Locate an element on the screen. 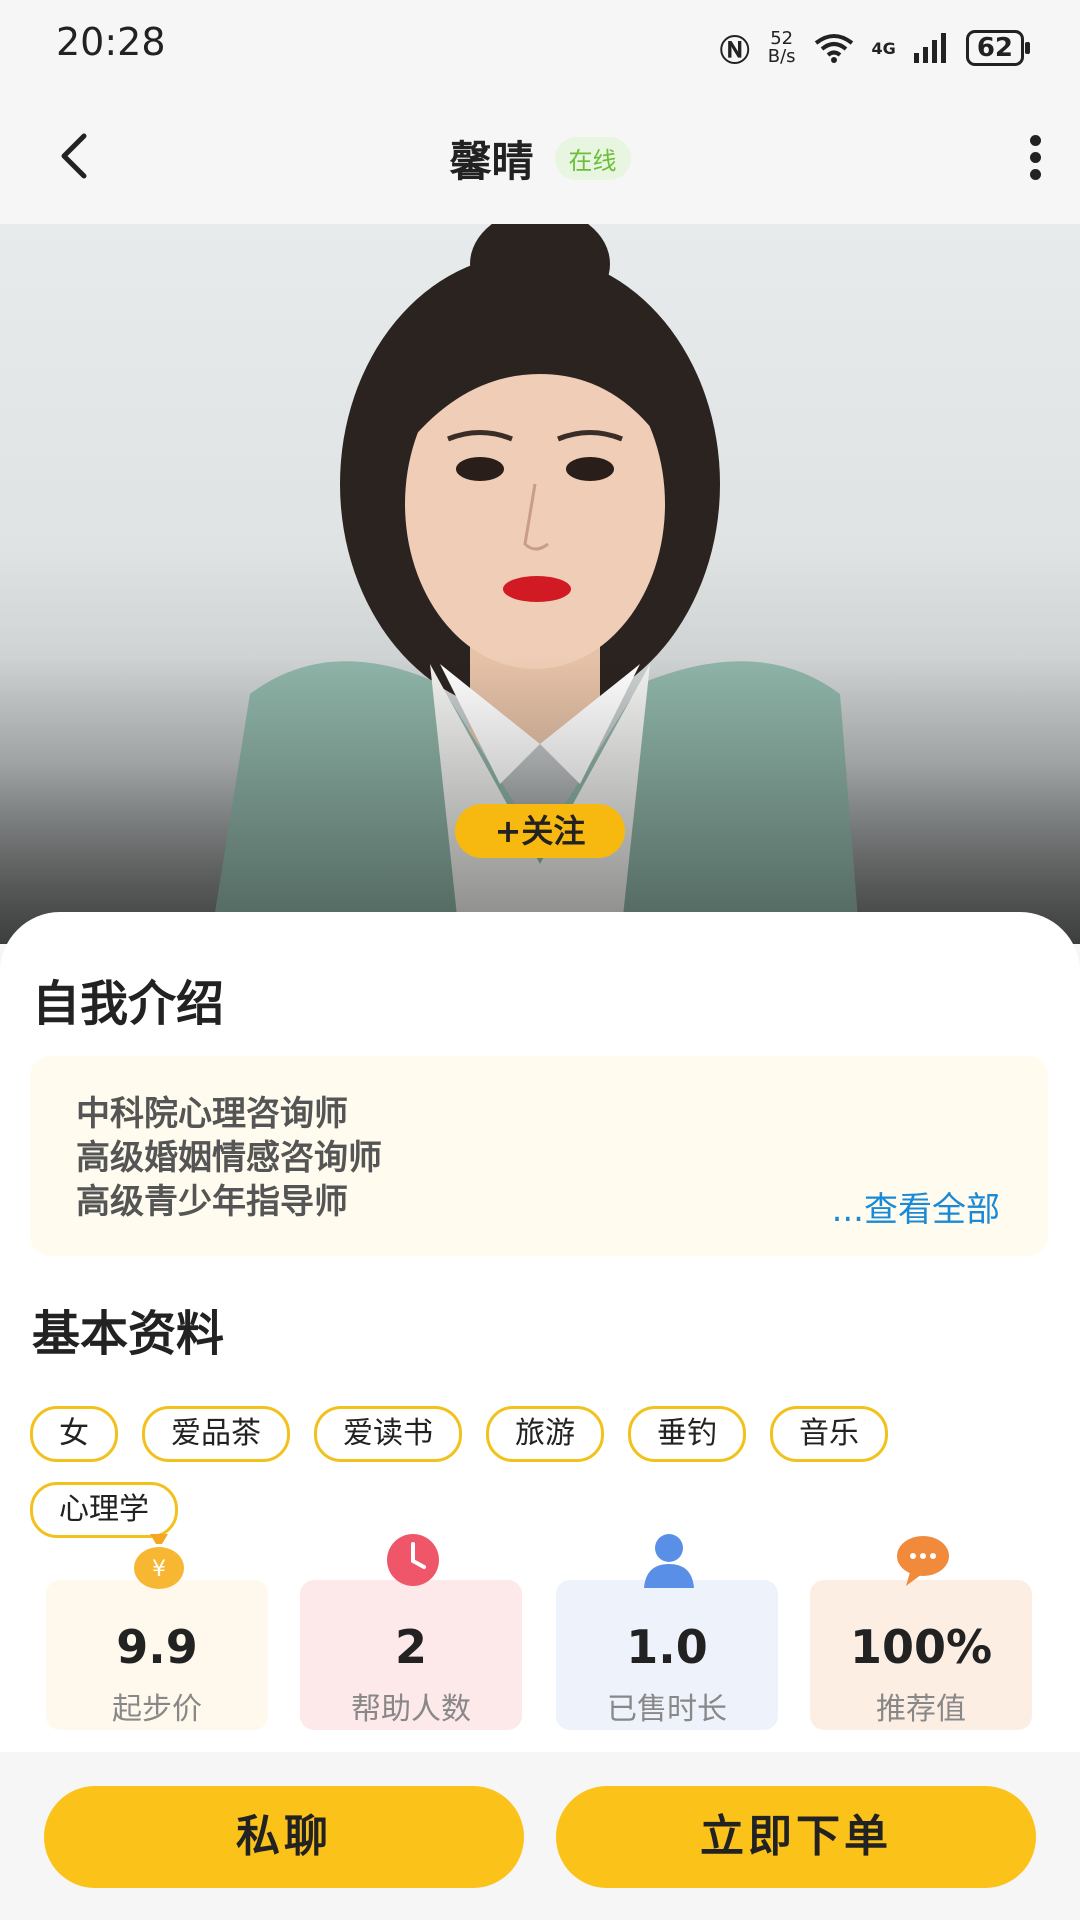  intro-text: 中科院心理咨询师 高级婚姻情感咨询师 高级青少年指导师 is located at coordinates (229, 1158).